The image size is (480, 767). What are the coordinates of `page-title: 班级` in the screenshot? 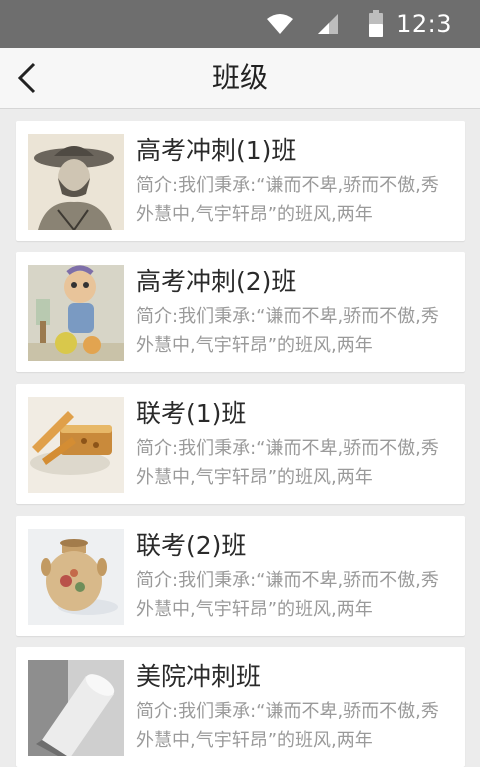 It's located at (239, 77).